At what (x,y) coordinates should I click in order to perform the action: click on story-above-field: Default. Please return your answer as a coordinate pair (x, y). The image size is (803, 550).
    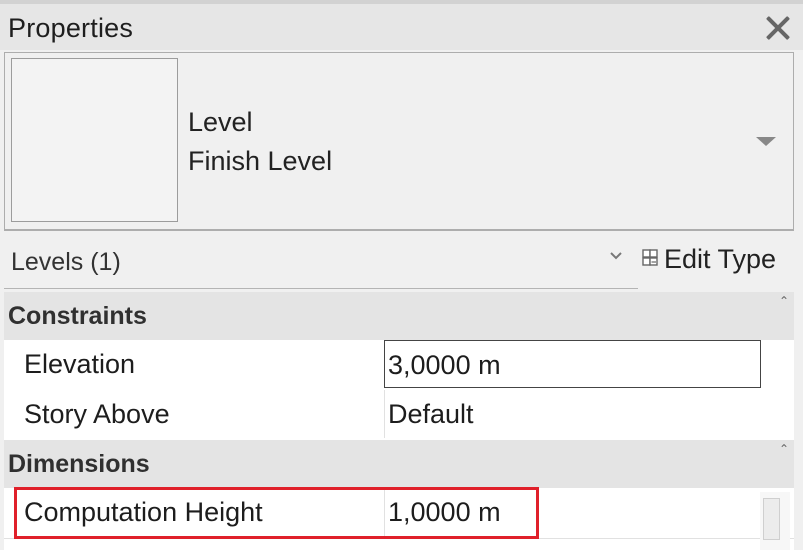
    Looking at the image, I should click on (571, 414).